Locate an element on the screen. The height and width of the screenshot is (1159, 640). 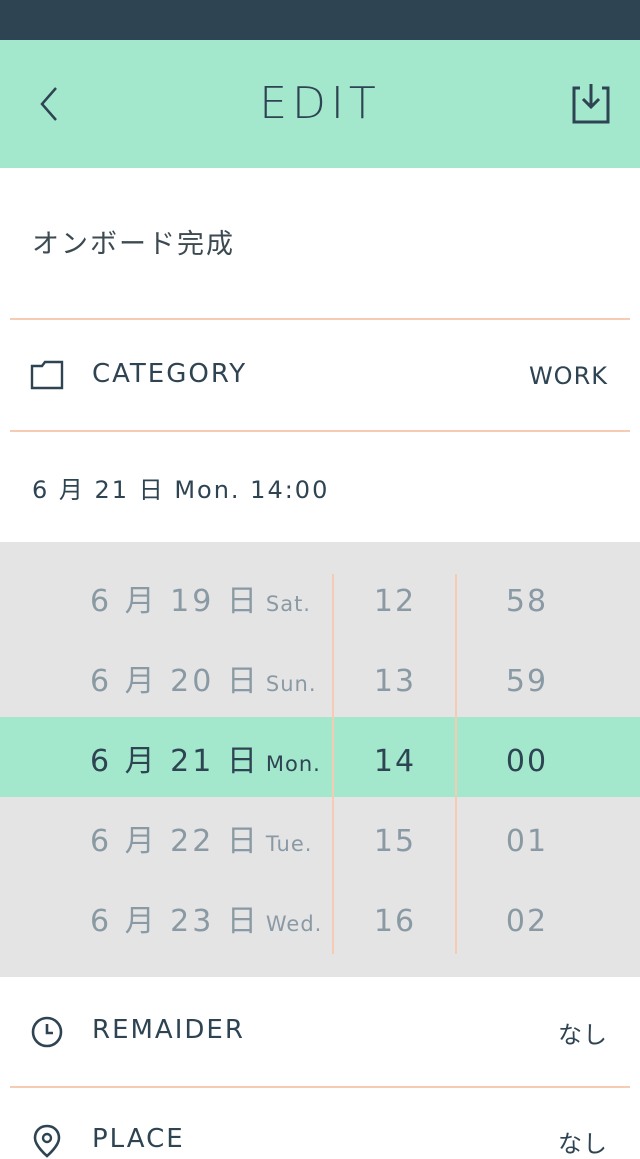
folder-icon is located at coordinates (47, 375).